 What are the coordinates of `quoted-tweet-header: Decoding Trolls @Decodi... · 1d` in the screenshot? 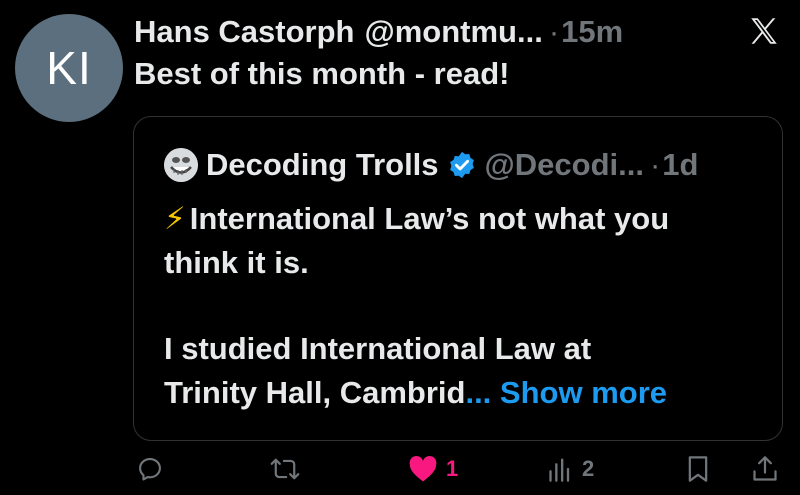 It's located at (431, 165).